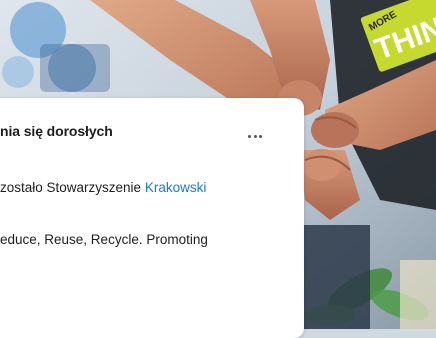 The width and height of the screenshot is (436, 338). Describe the element at coordinates (104, 239) in the screenshot. I see `post-text-line-2: educe, Reuse, Recycle. Promoting` at that location.